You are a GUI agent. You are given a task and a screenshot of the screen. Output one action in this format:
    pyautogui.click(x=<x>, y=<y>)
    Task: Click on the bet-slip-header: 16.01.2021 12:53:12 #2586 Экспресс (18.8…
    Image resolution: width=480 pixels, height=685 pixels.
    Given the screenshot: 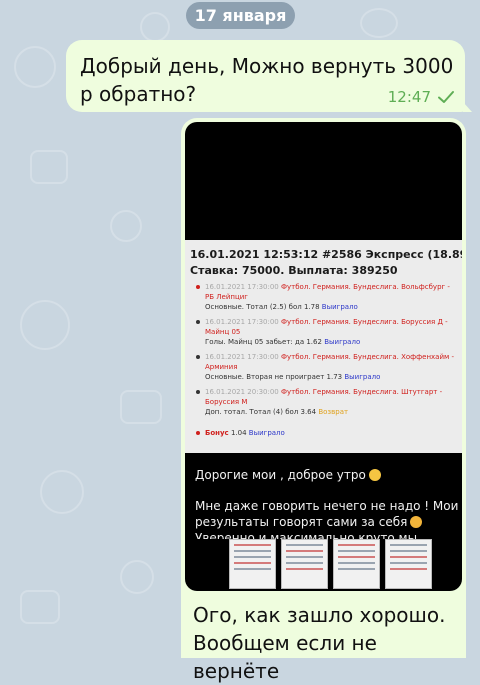 What is the action you would take?
    pyautogui.click(x=326, y=254)
    